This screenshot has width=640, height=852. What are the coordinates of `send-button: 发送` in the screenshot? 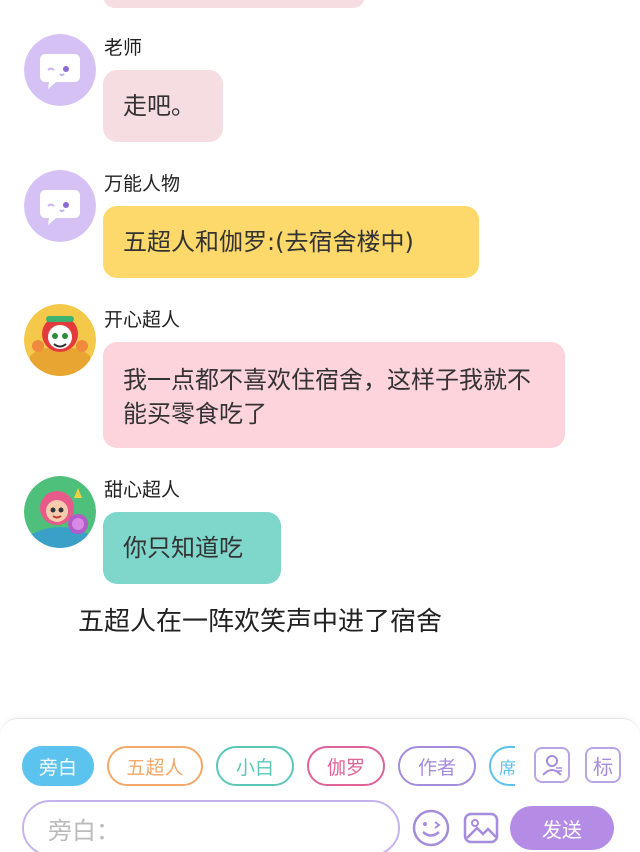 It's located at (562, 828).